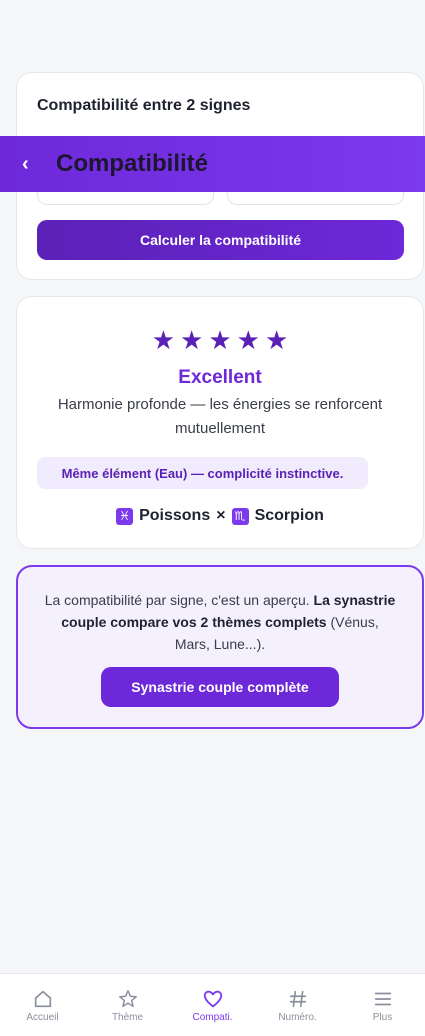 This screenshot has height=1036, width=425. I want to click on nav-item-plus: Plus, so click(382, 1005).